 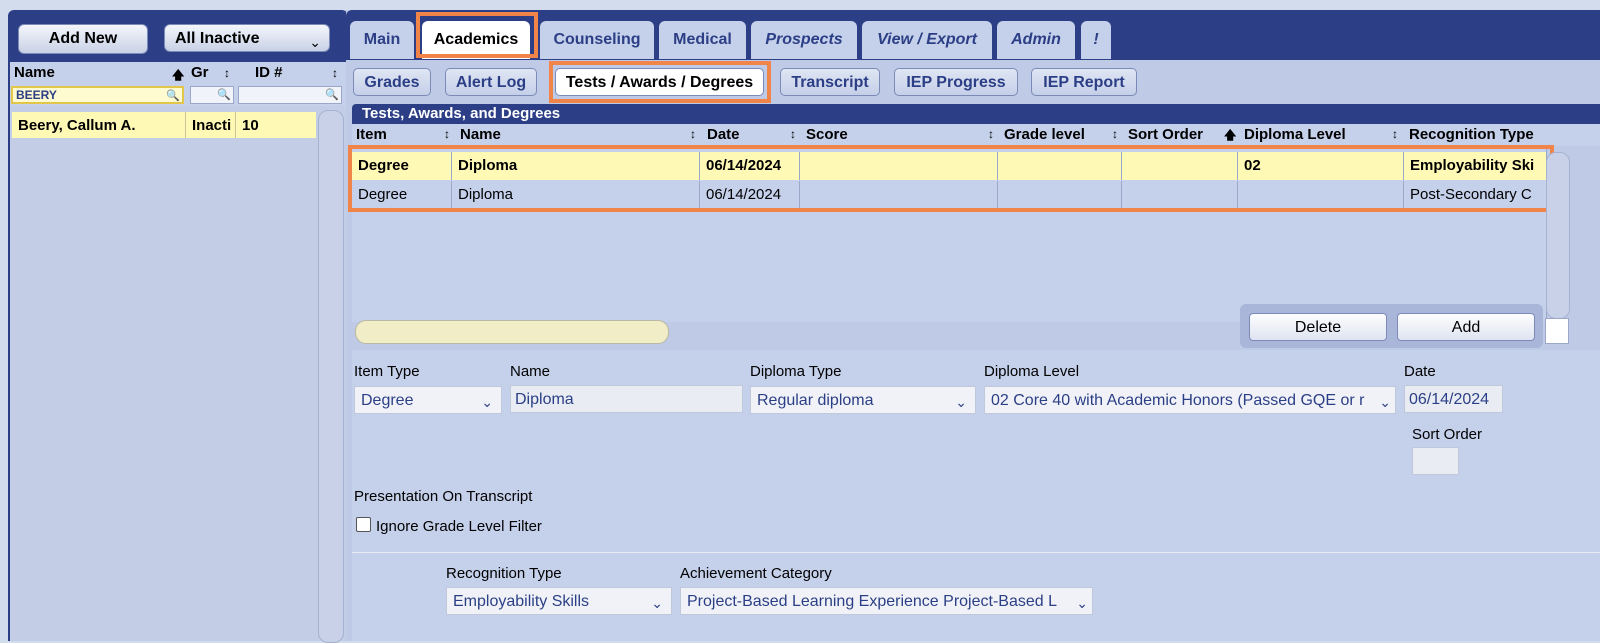 I want to click on list-item: Beery, Callum A. Inacti 10, so click(x=164, y=125).